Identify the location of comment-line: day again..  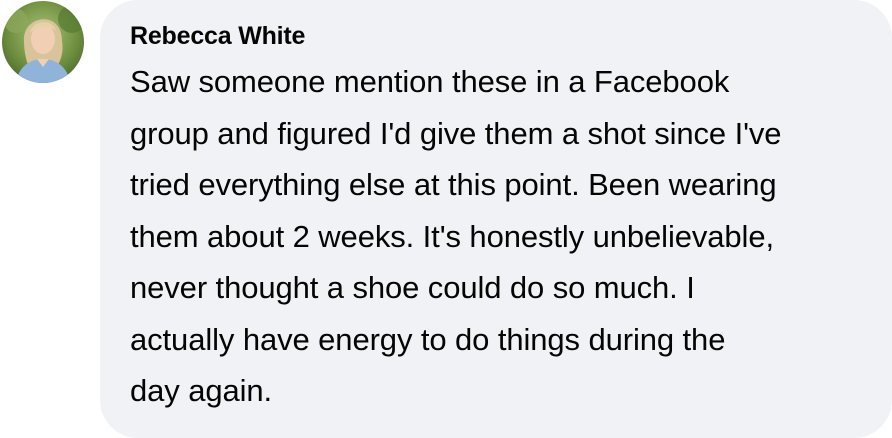
(201, 390).